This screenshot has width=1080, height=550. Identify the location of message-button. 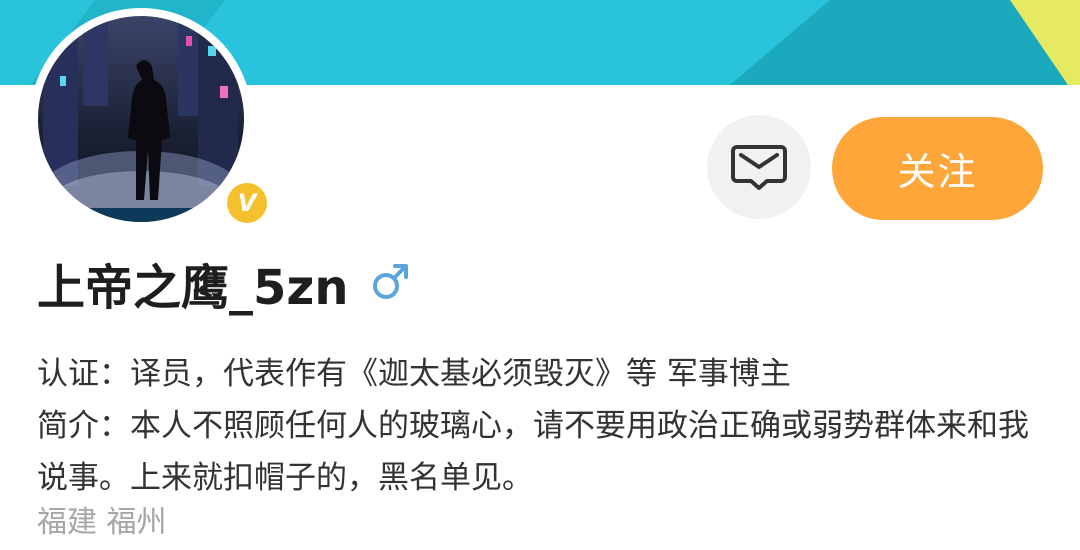
(759, 167).